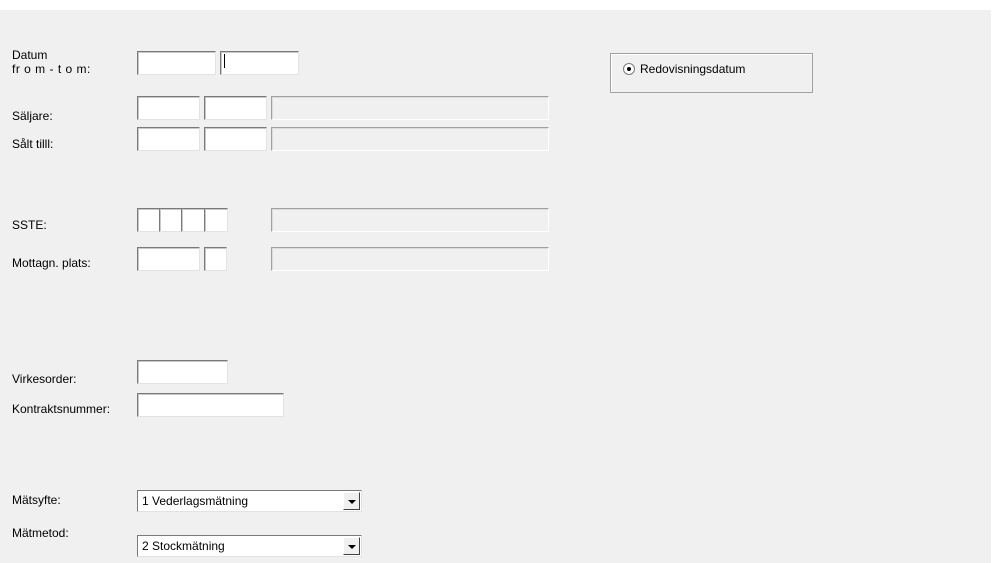 Image resolution: width=994 pixels, height=563 pixels. What do you see at coordinates (249, 546) in the screenshot?
I see `matmetod-select: 2 Stockmätning` at bounding box center [249, 546].